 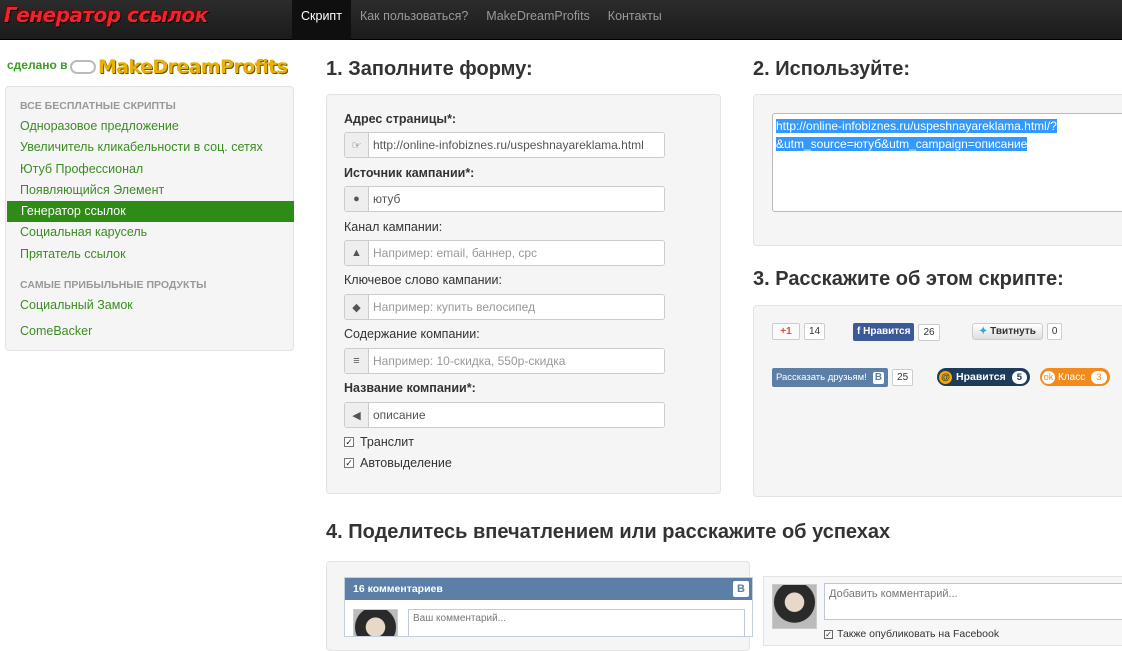 I want to click on term-field: ◆, so click(x=504, y=307).